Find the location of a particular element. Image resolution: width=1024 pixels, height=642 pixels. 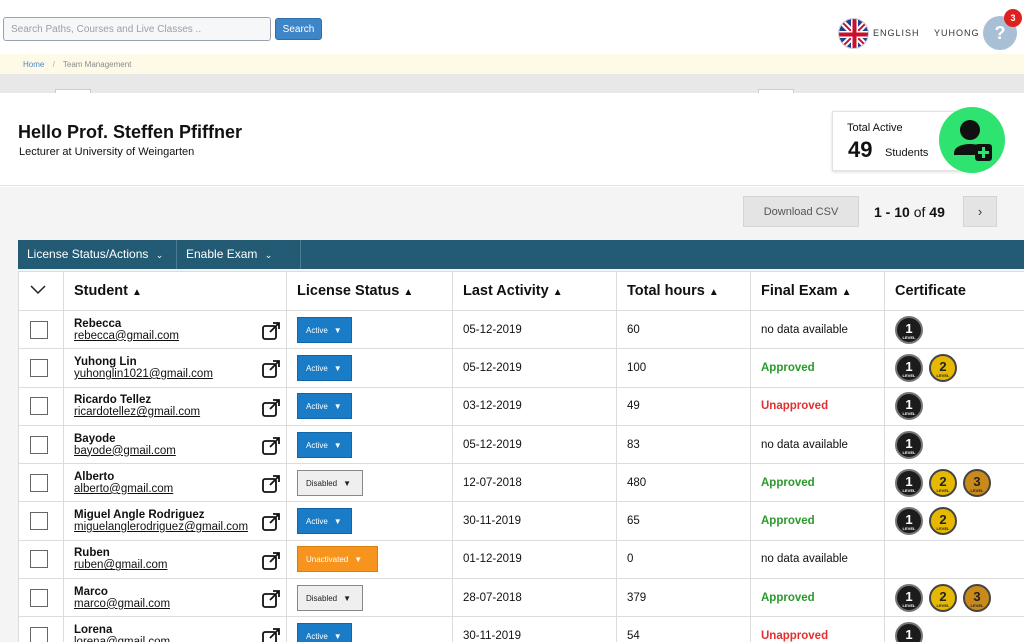

student-name: Alberto is located at coordinates (94, 476).